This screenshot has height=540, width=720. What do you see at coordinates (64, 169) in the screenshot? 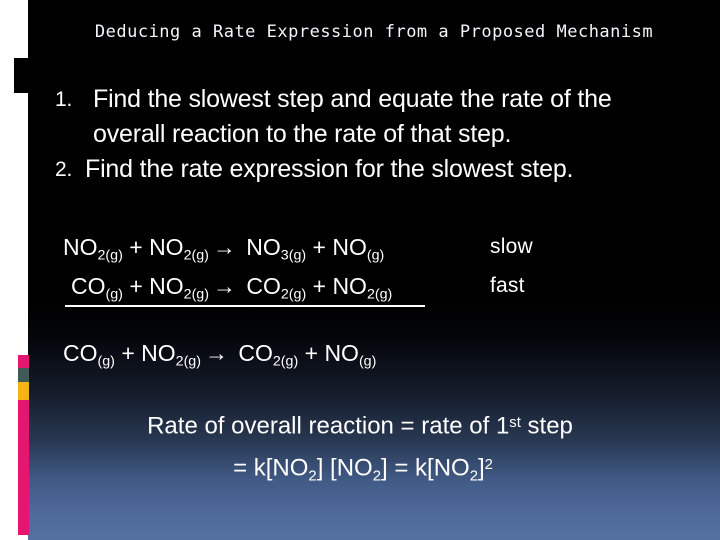
I see `list-item-number: 2.` at bounding box center [64, 169].